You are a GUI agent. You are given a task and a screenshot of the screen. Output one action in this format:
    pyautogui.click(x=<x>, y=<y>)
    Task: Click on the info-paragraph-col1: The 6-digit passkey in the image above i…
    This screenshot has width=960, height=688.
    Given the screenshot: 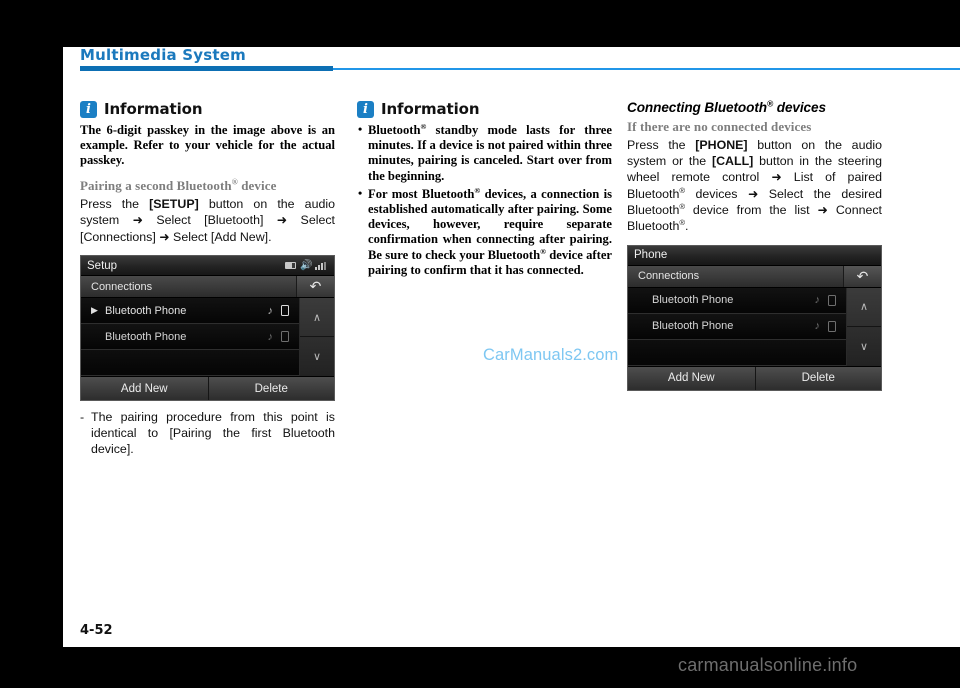 What is the action you would take?
    pyautogui.click(x=207, y=145)
    